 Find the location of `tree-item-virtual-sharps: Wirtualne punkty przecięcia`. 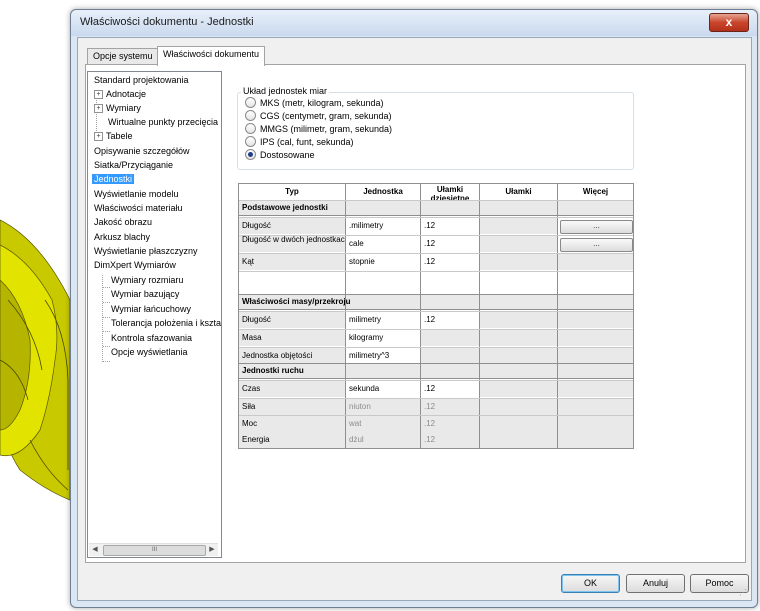

tree-item-virtual-sharps: Wirtualne punkty przecięcia is located at coordinates (163, 122).